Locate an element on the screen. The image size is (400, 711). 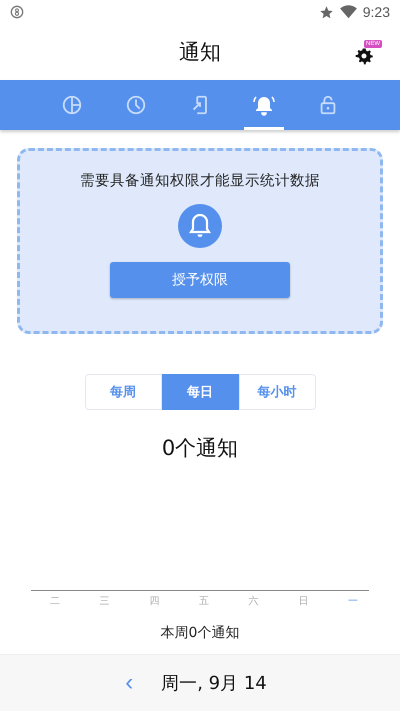
bell-icon is located at coordinates (200, 226).